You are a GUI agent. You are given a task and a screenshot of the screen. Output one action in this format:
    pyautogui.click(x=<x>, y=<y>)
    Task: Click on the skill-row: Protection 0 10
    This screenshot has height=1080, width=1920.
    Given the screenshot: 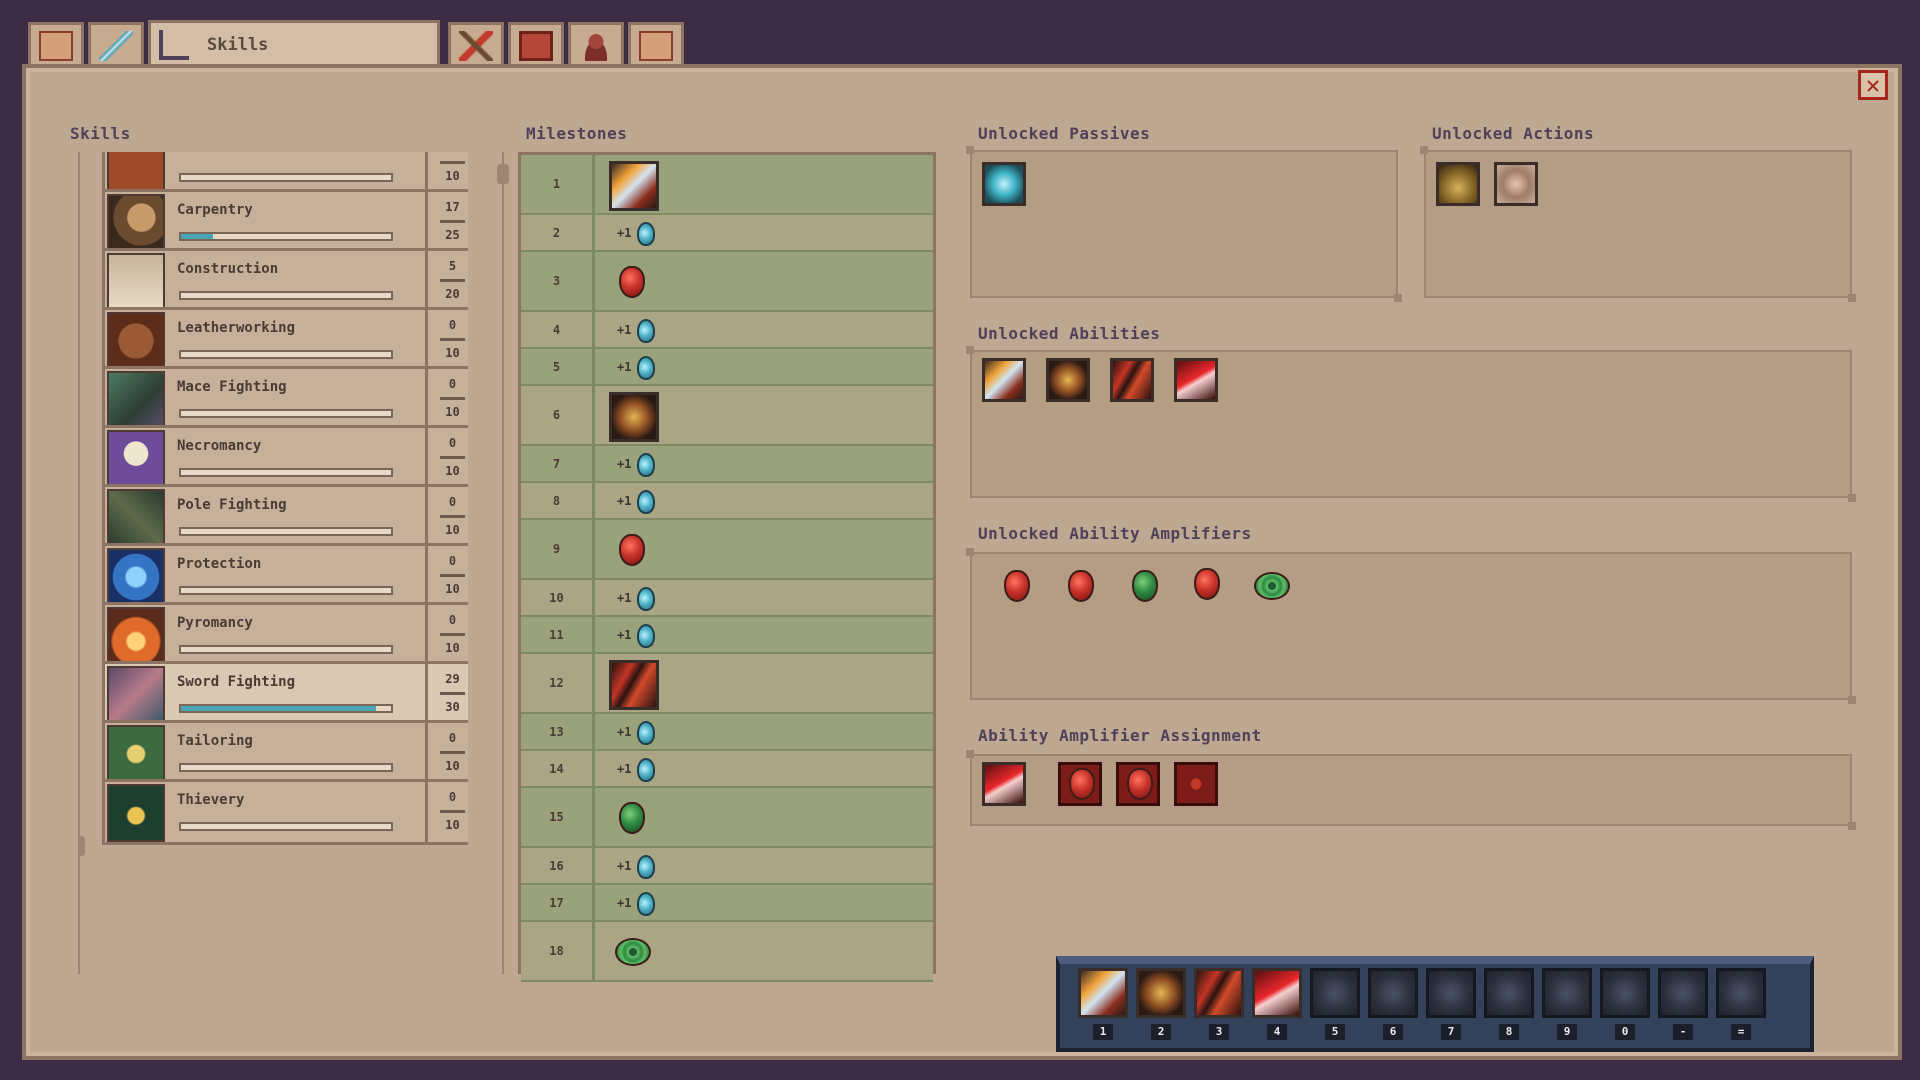 What is the action you would take?
    pyautogui.click(x=285, y=576)
    